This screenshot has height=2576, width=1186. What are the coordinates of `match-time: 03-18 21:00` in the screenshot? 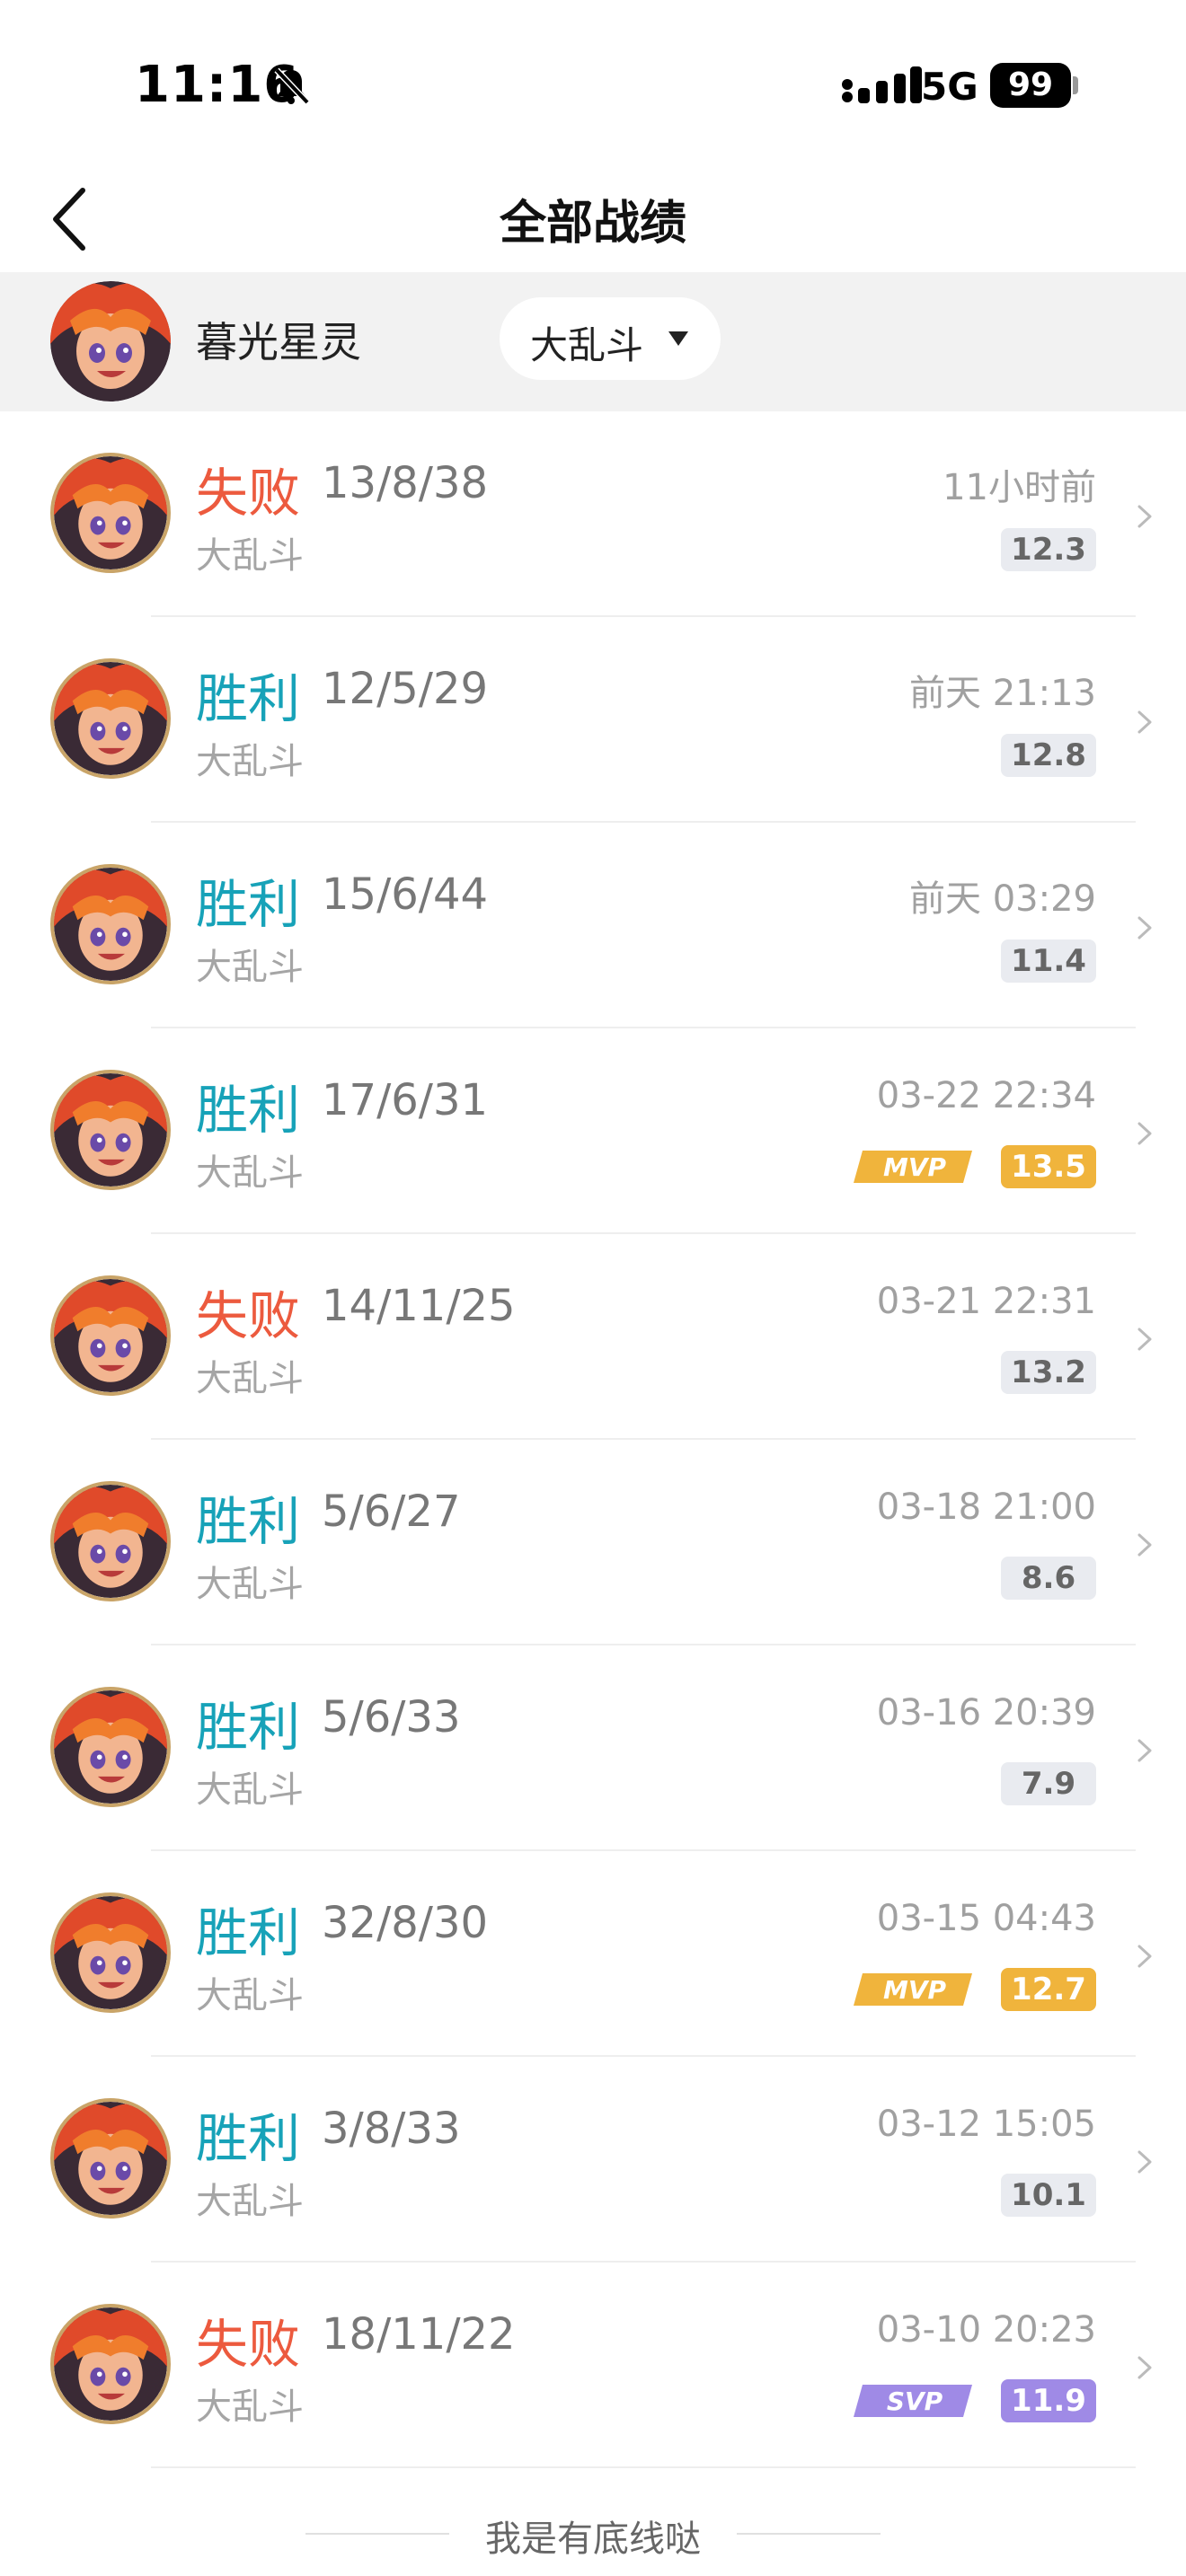 It's located at (986, 1507).